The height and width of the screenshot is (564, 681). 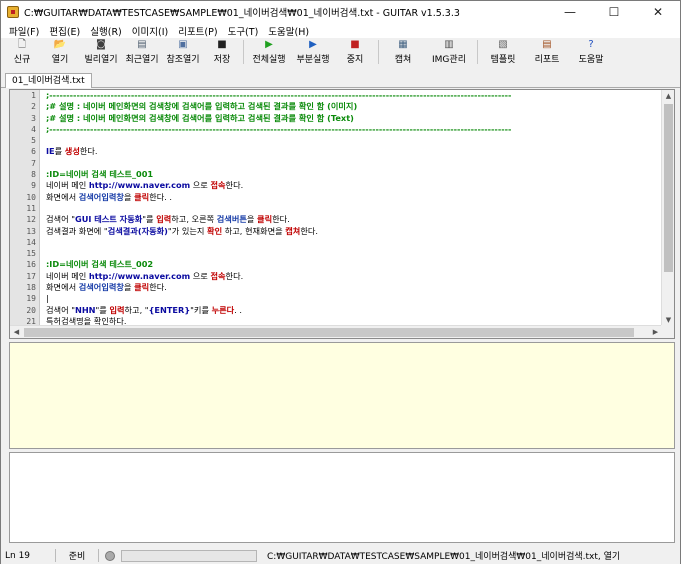 I want to click on code-token: 누른다, so click(x=223, y=309).